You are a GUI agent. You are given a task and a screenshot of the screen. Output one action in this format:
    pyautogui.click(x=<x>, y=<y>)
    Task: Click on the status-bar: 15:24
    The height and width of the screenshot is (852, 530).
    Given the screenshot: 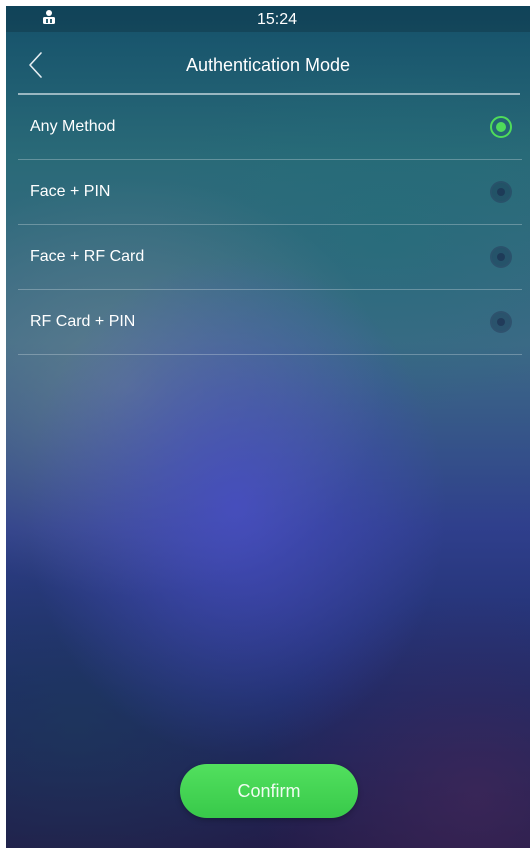 What is the action you would take?
    pyautogui.click(x=268, y=19)
    